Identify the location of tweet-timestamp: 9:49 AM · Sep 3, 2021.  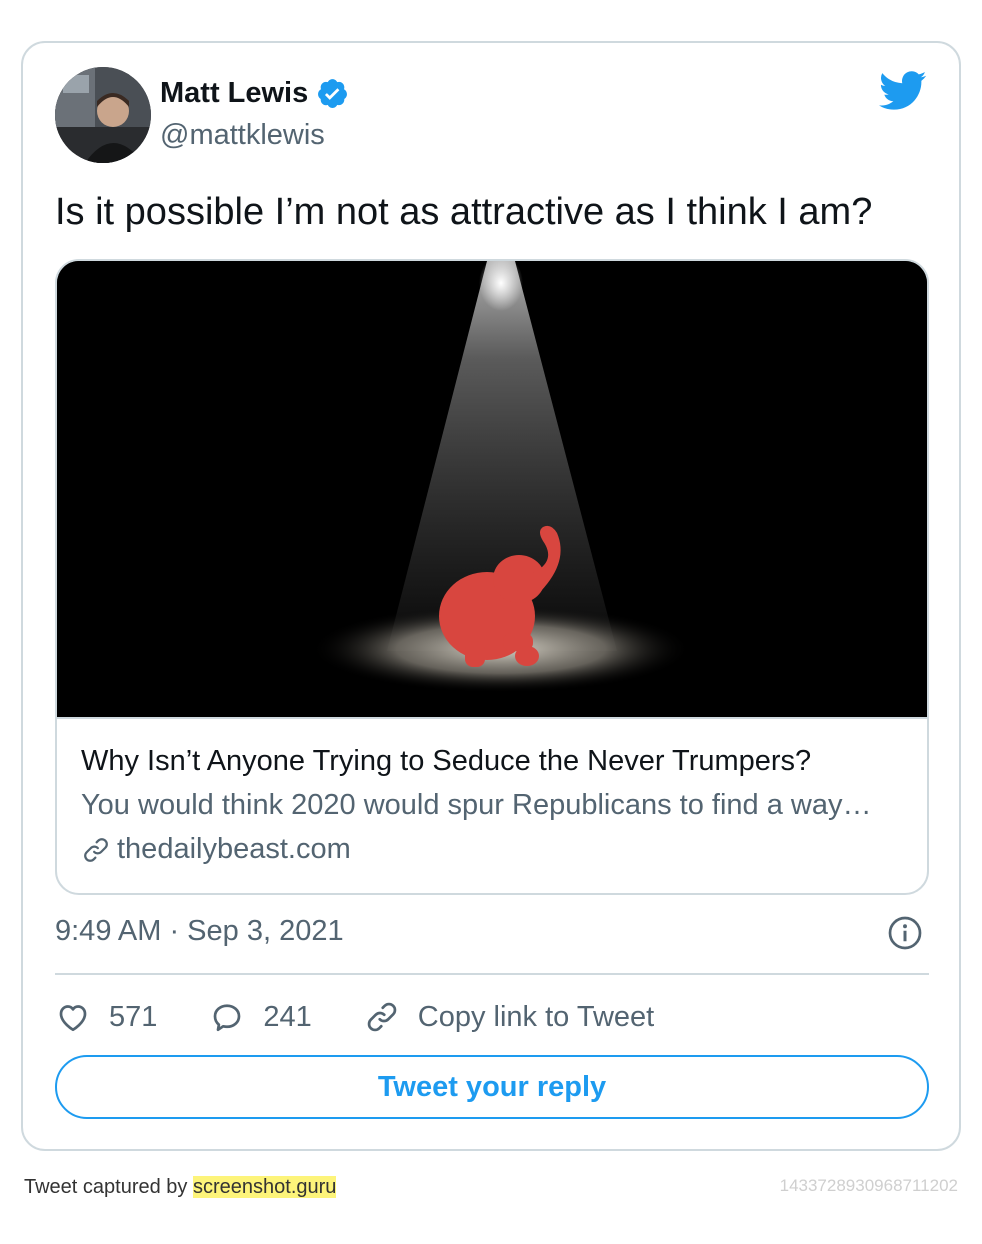
(199, 931).